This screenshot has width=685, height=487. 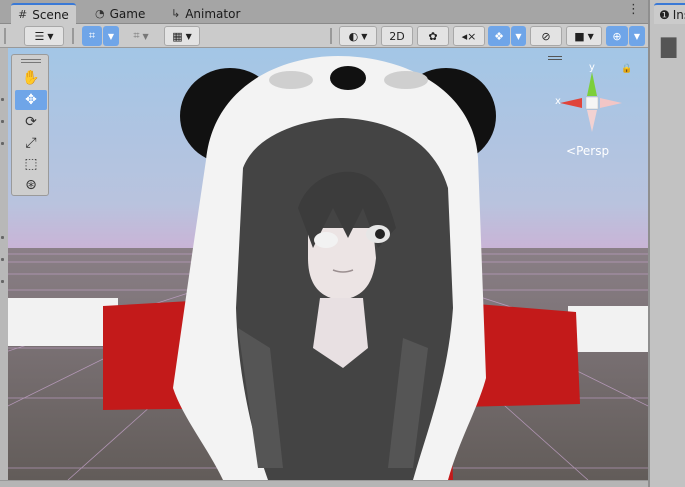 I want to click on scene-visibility-toggle: ⊘, so click(x=546, y=36).